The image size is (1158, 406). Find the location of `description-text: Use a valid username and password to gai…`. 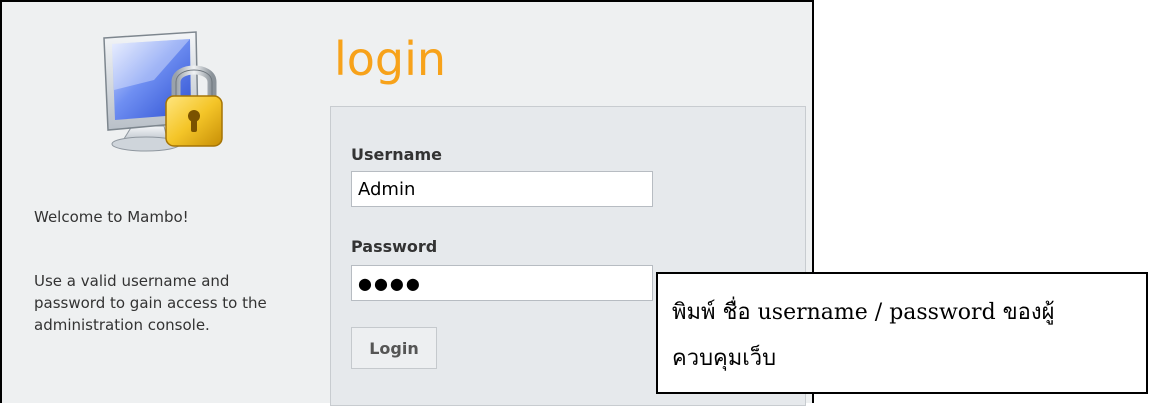

description-text: Use a valid username and password to gai… is located at coordinates (150, 303).